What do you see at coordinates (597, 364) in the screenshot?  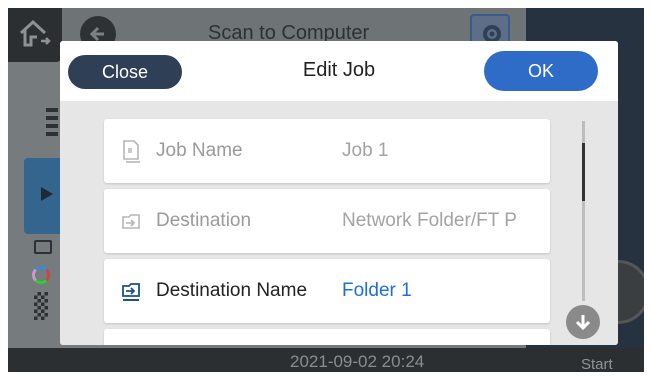 I see `start-label: Start` at bounding box center [597, 364].